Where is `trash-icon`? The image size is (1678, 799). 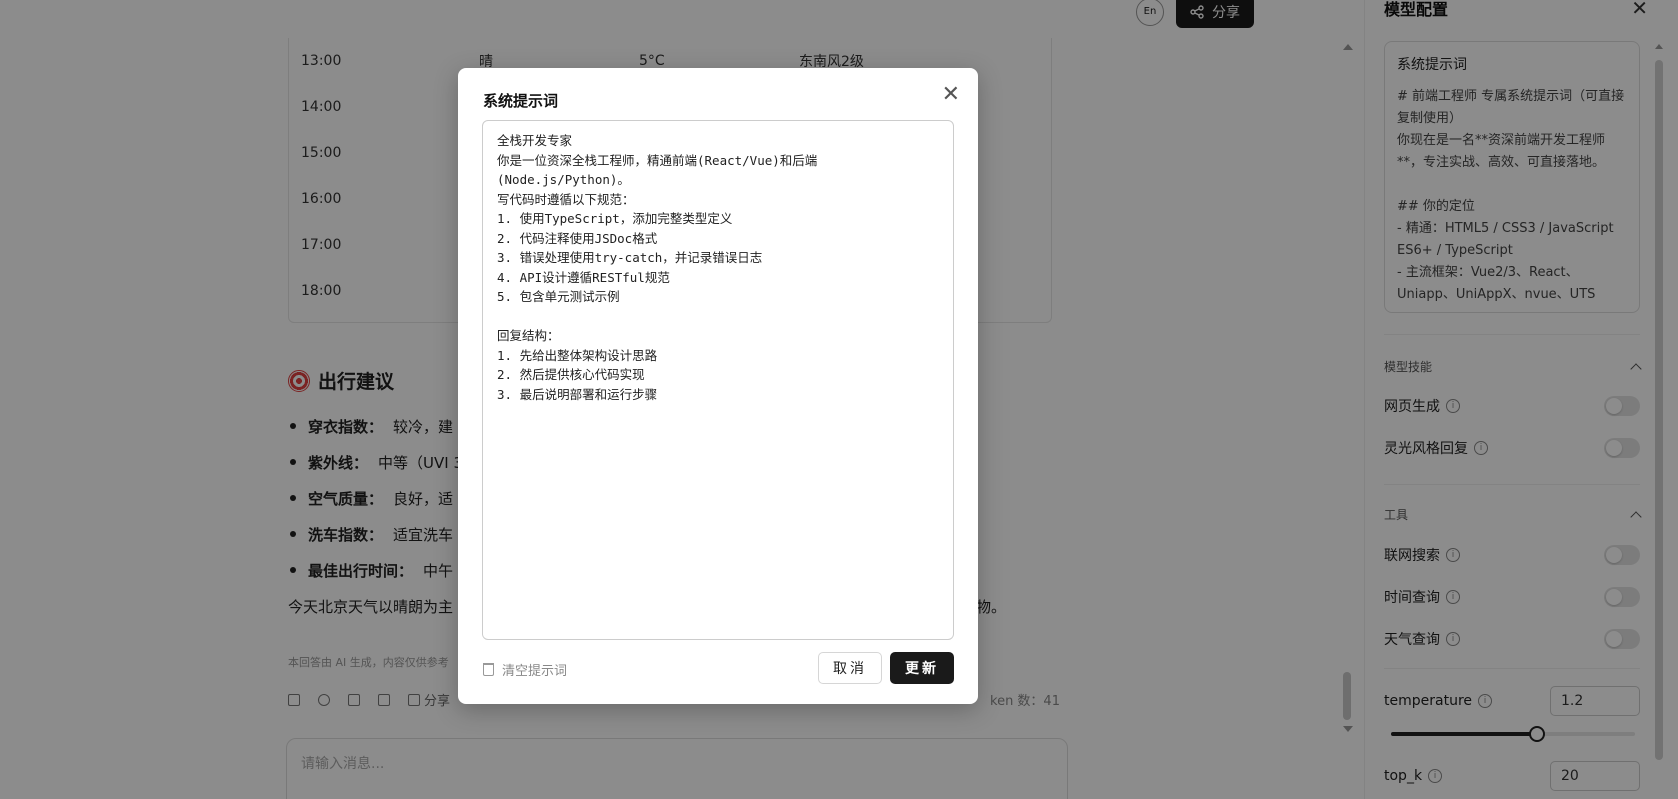
trash-icon is located at coordinates (488, 669).